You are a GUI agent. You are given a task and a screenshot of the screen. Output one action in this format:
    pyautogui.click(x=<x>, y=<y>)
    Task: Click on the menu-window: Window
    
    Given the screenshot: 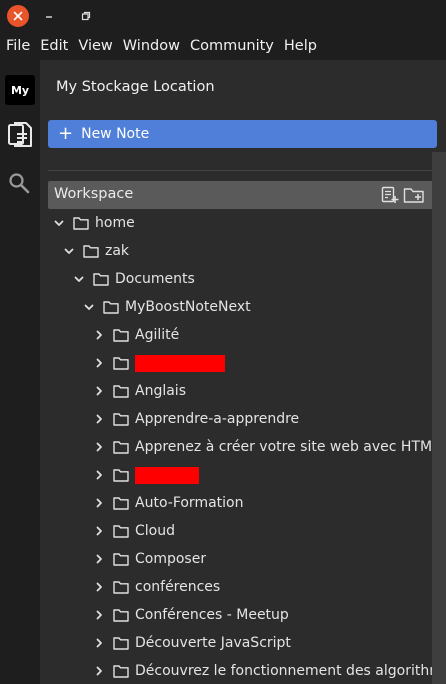 What is the action you would take?
    pyautogui.click(x=151, y=46)
    